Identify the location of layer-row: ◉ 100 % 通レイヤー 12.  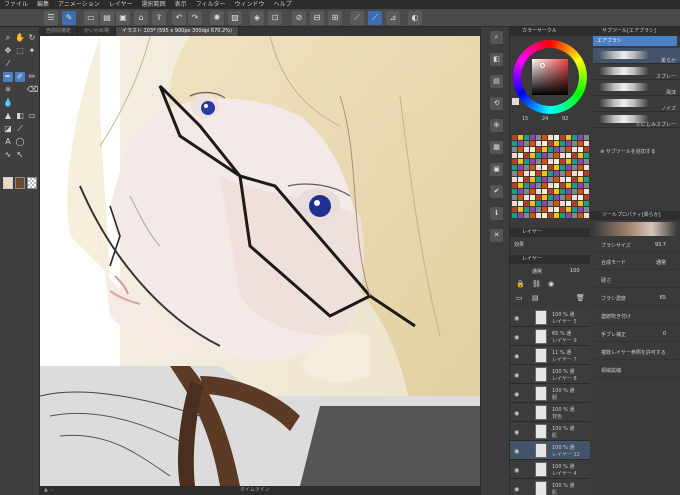
(550, 450).